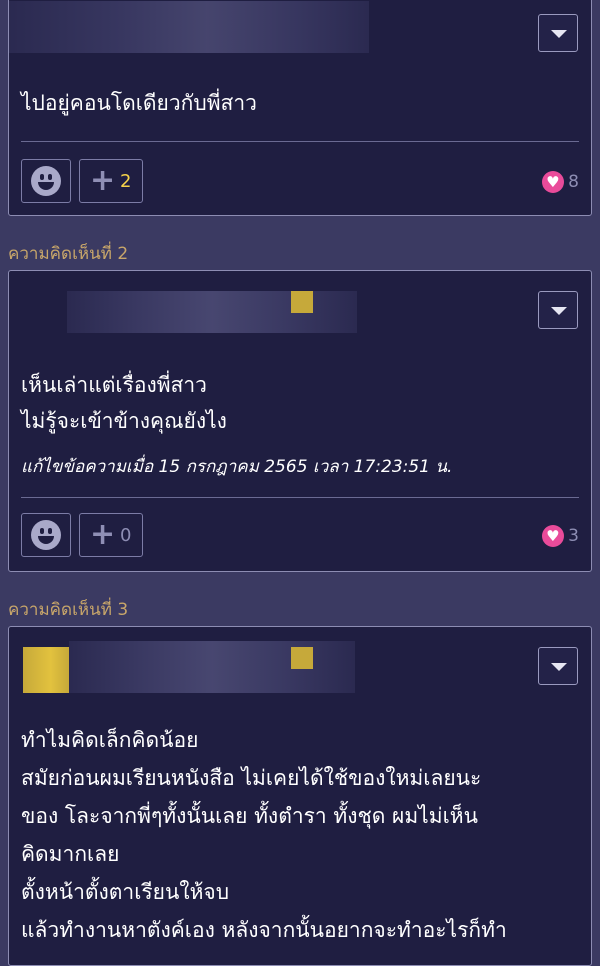  What do you see at coordinates (573, 536) in the screenshot?
I see `heart-count: 3` at bounding box center [573, 536].